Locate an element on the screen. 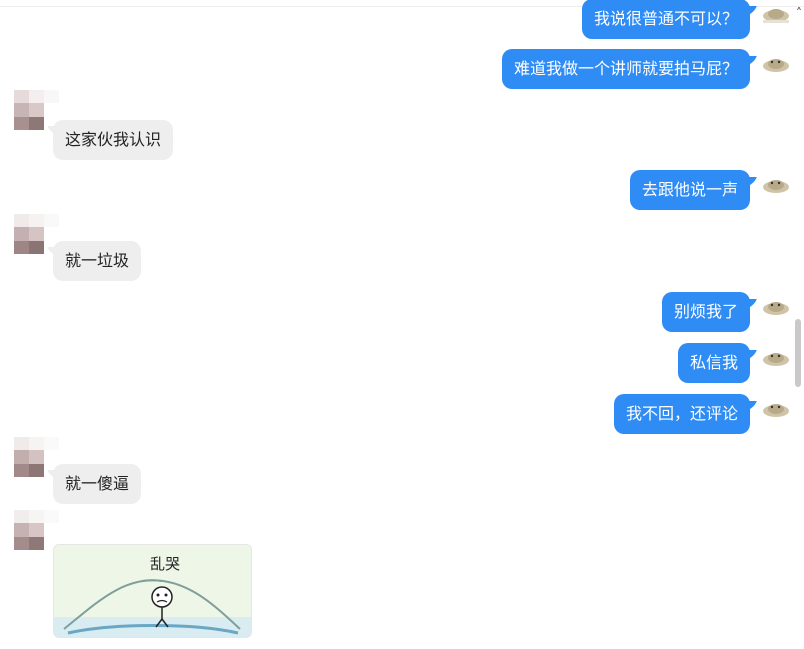 This screenshot has width=804, height=649. message-text: 别烦我了 is located at coordinates (705, 311).